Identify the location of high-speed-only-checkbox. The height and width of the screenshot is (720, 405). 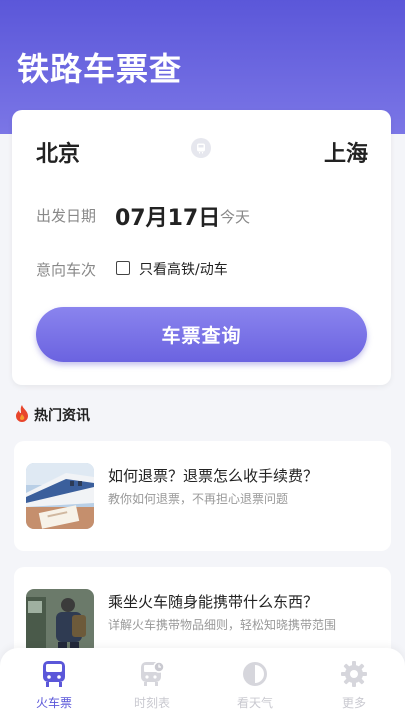
(123, 268).